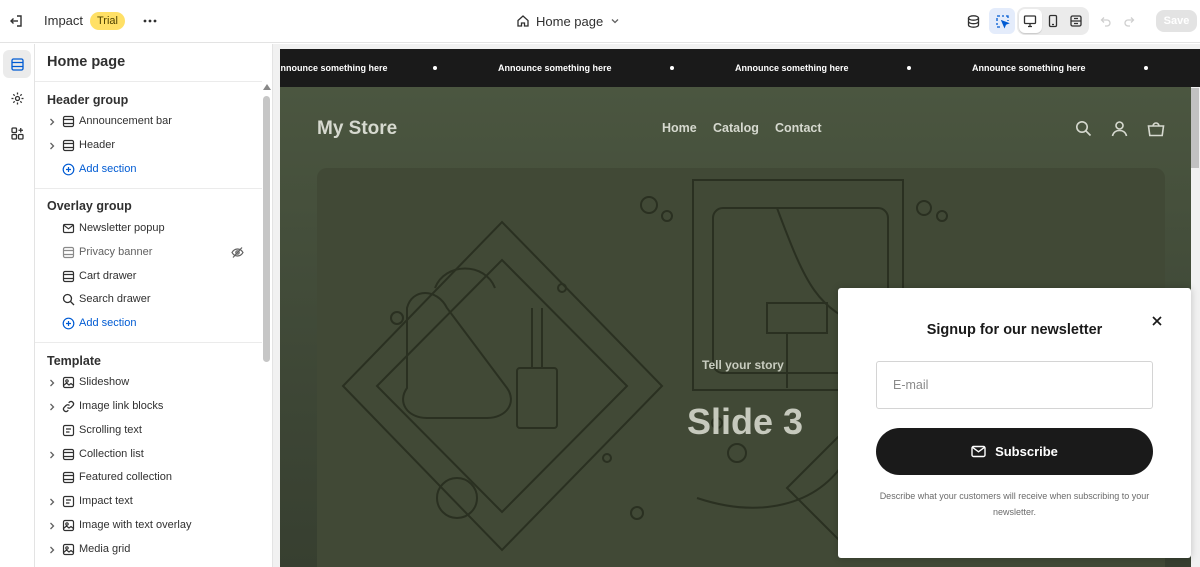  What do you see at coordinates (148, 526) in the screenshot?
I see `section-image-with-text-overlay: Image with text overlay` at bounding box center [148, 526].